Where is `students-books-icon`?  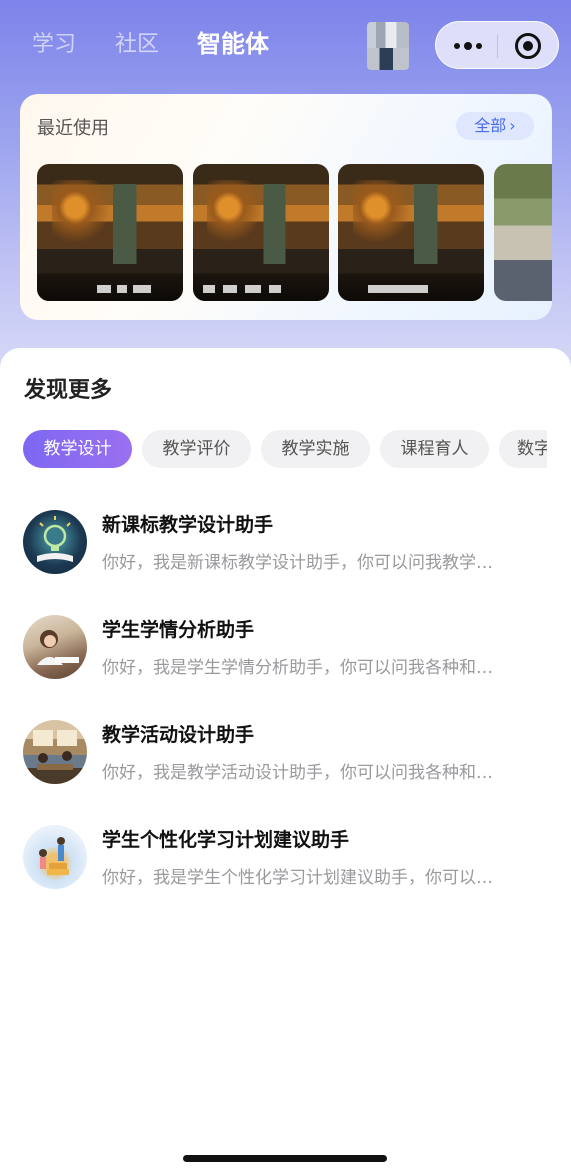
students-books-icon is located at coordinates (55, 857).